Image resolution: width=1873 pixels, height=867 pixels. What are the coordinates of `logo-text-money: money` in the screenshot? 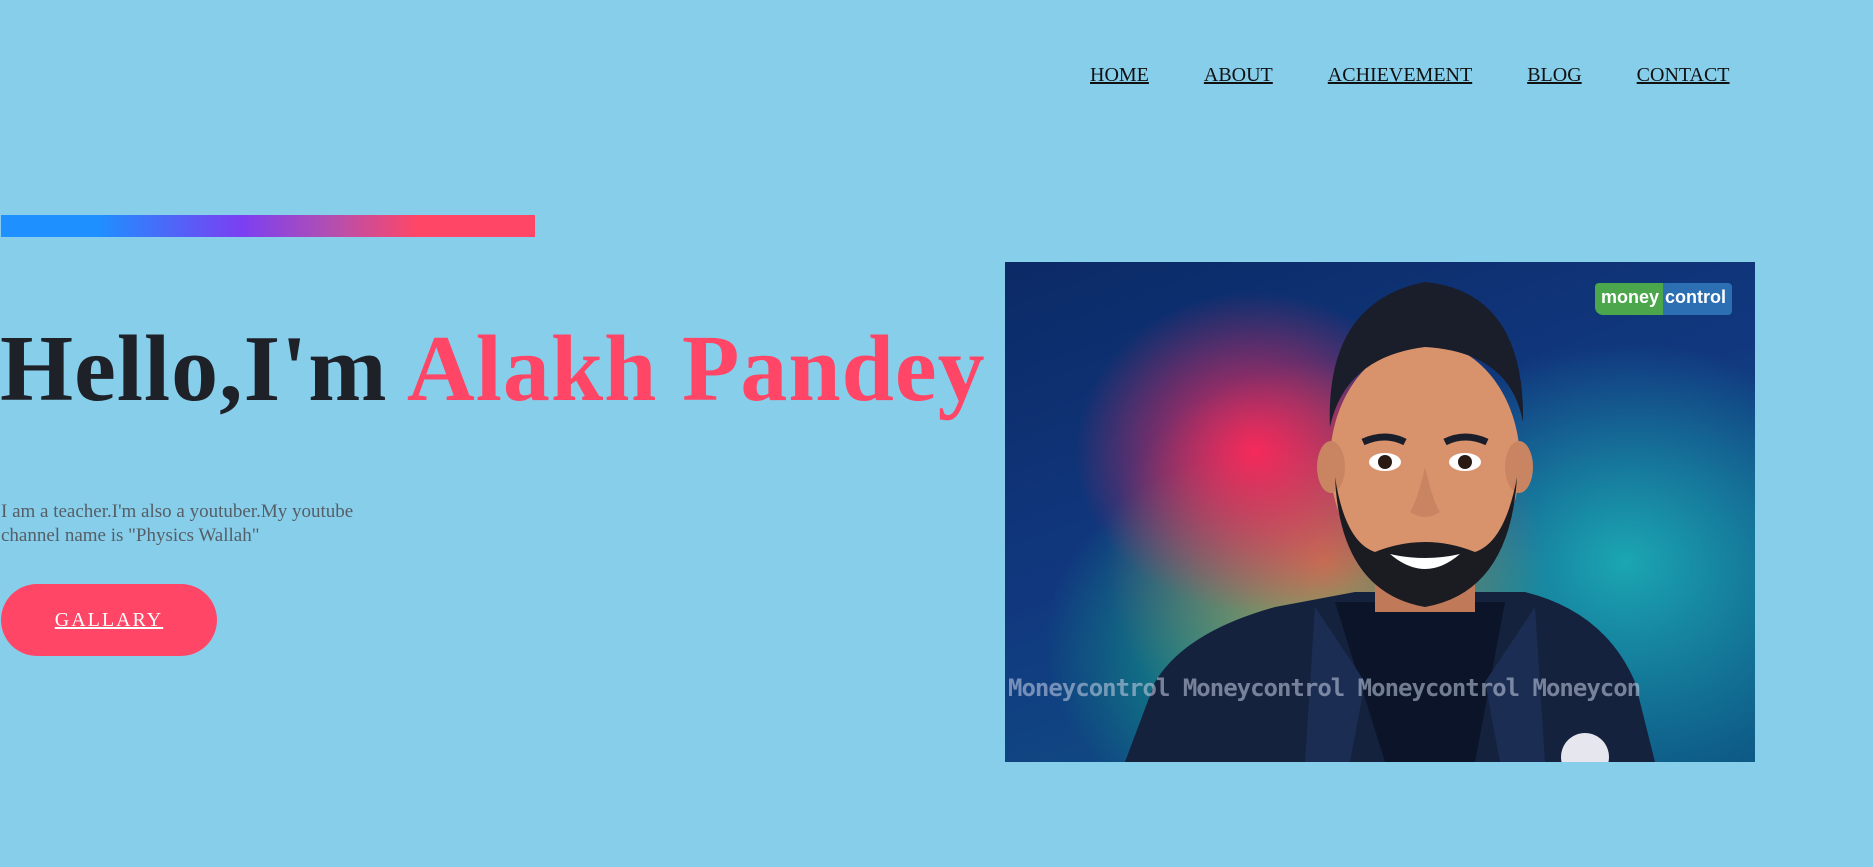 It's located at (1629, 299).